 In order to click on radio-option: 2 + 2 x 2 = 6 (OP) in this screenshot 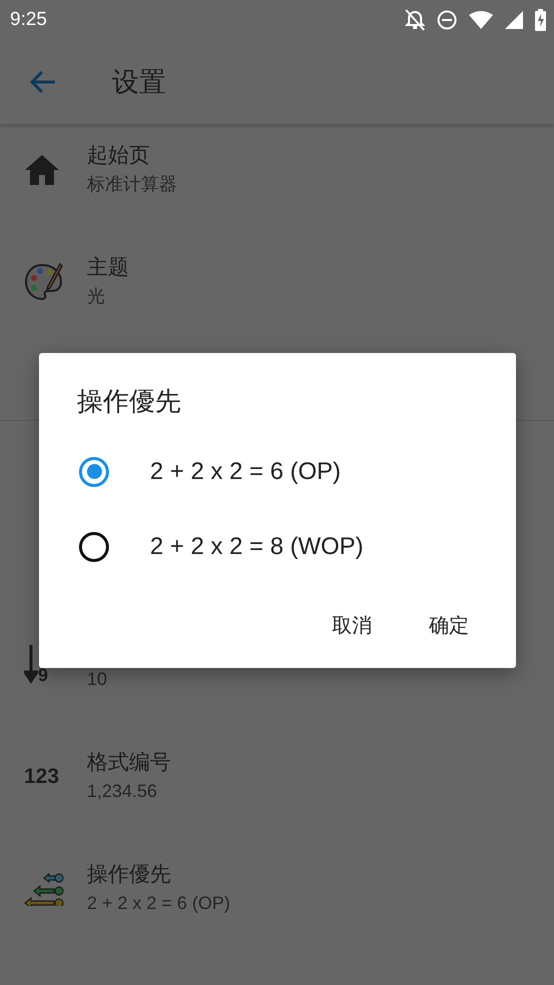, I will do `click(277, 471)`.